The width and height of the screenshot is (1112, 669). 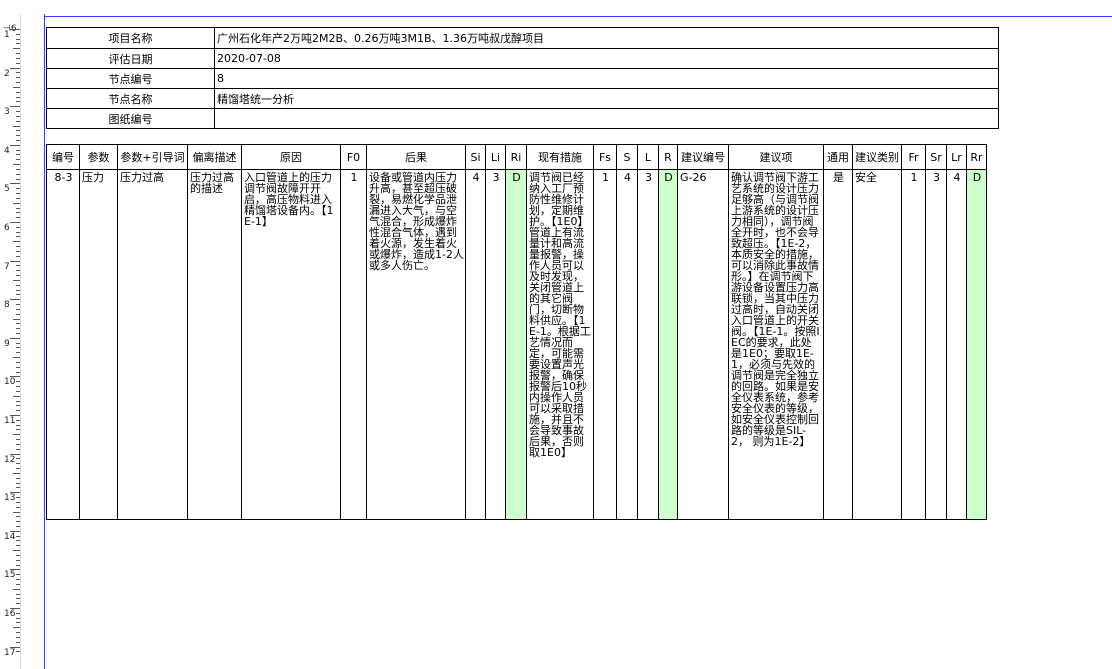 What do you see at coordinates (606, 58) in the screenshot?
I see `info-value: 2020-07-08` at bounding box center [606, 58].